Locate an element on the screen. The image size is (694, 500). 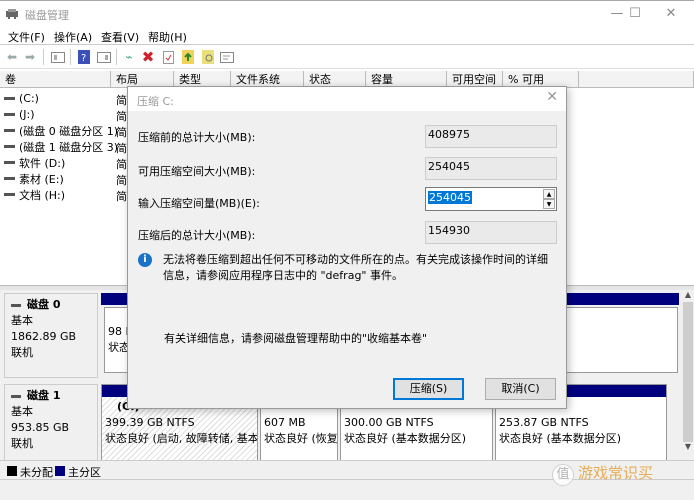
legend-swatch-unallocated is located at coordinates (12, 471).